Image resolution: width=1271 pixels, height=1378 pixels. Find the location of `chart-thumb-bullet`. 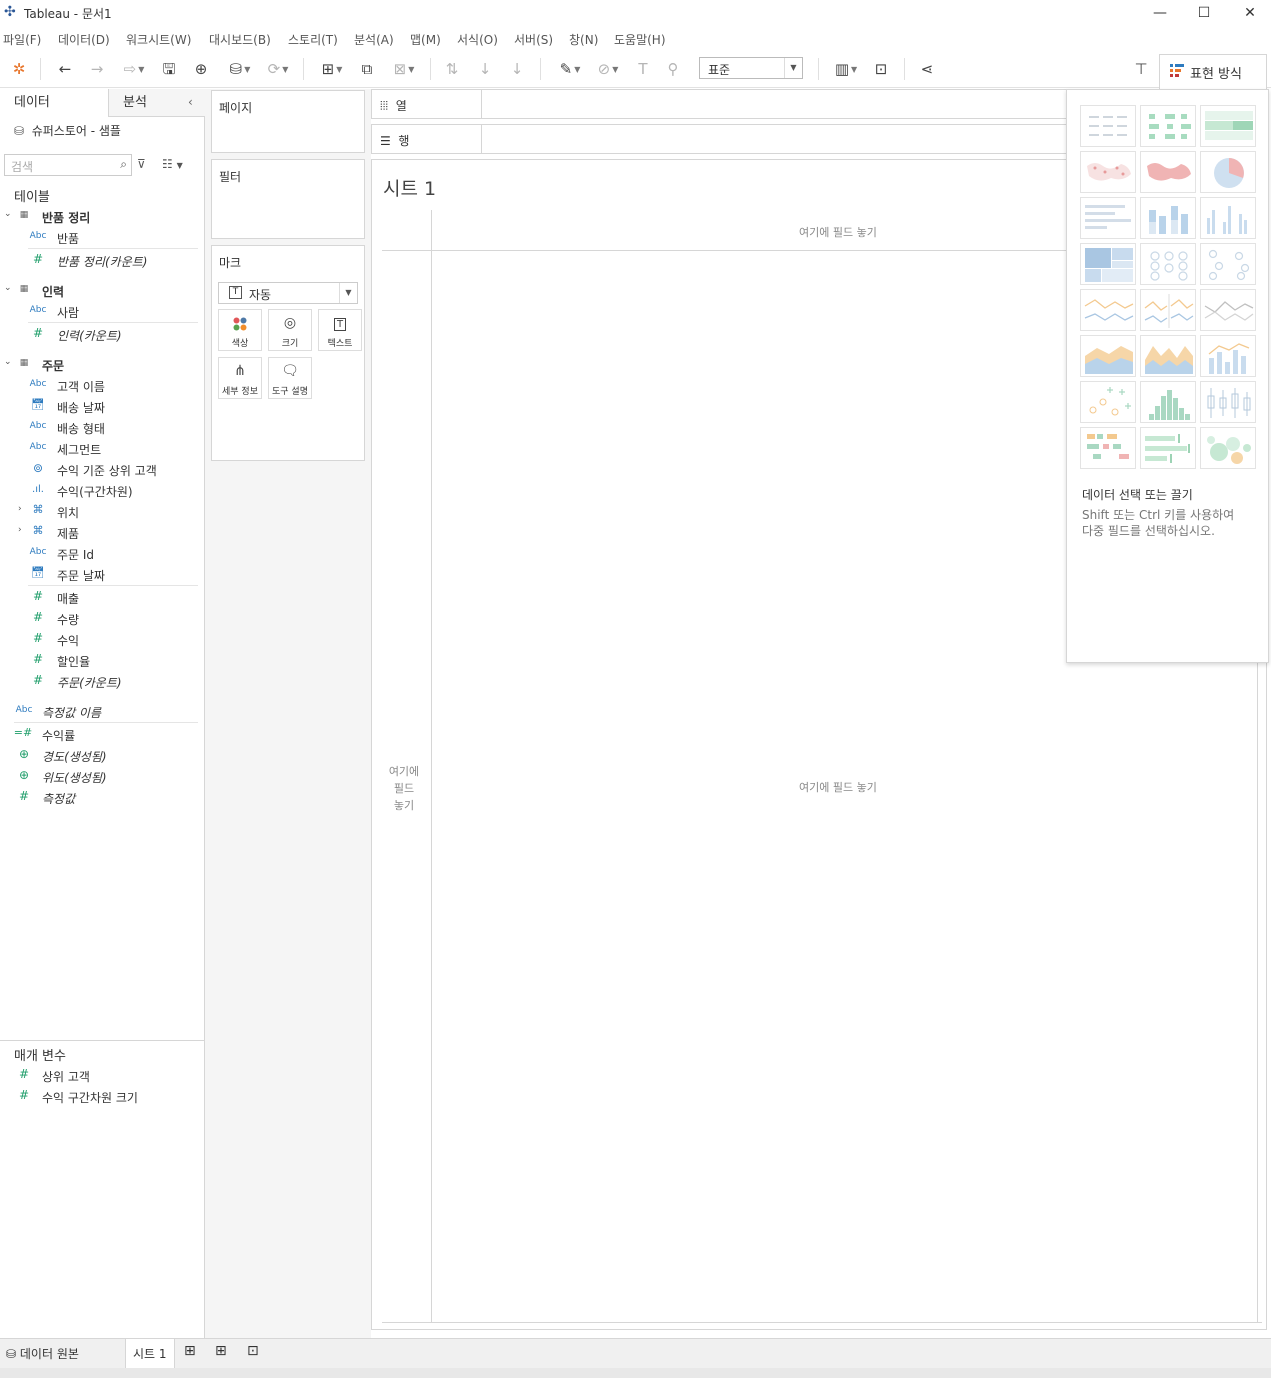

chart-thumb-bullet is located at coordinates (1168, 448).